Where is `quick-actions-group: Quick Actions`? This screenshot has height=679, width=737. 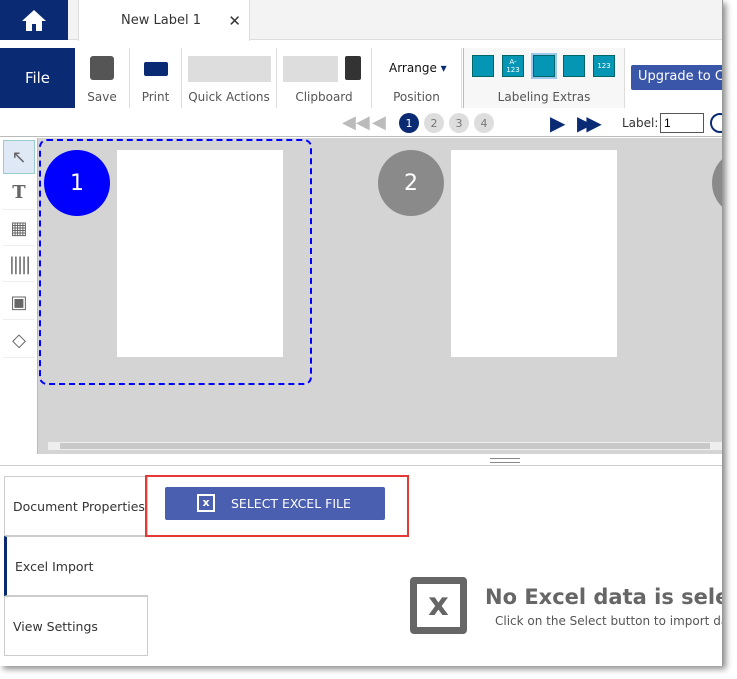
quick-actions-group: Quick Actions is located at coordinates (229, 78).